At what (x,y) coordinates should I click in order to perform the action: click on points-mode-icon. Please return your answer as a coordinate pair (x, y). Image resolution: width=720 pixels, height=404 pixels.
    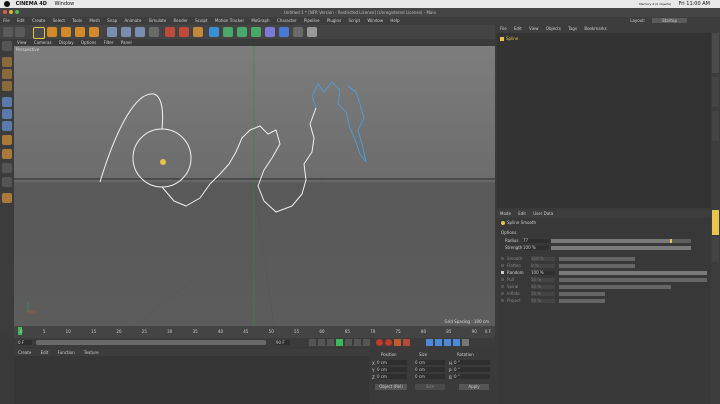
    Looking at the image, I should click on (7, 102).